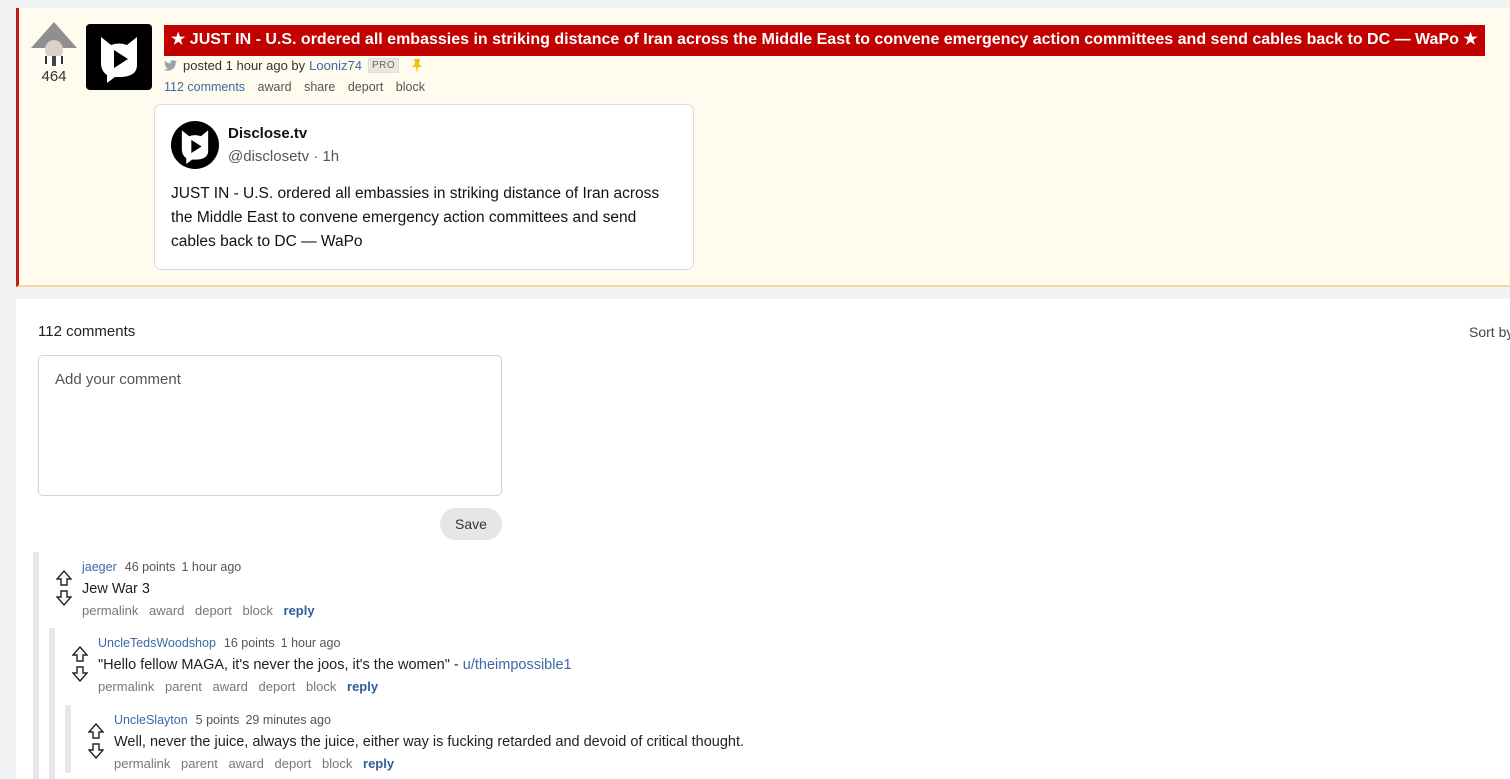 Image resolution: width=1510 pixels, height=779 pixels. Describe the element at coordinates (151, 720) in the screenshot. I see `comment-author: UncleSlayton` at that location.